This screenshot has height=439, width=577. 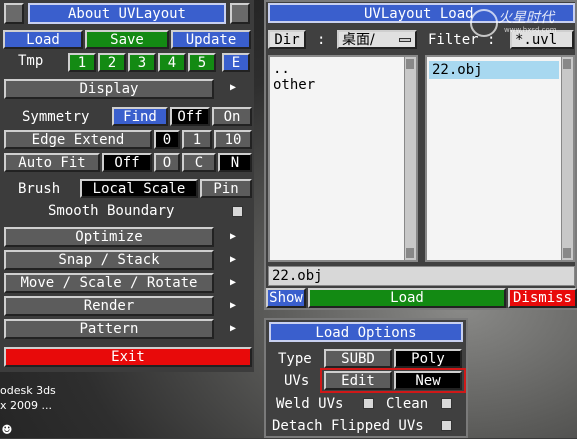 What do you see at coordinates (43, 39) in the screenshot?
I see `load-button: Load` at bounding box center [43, 39].